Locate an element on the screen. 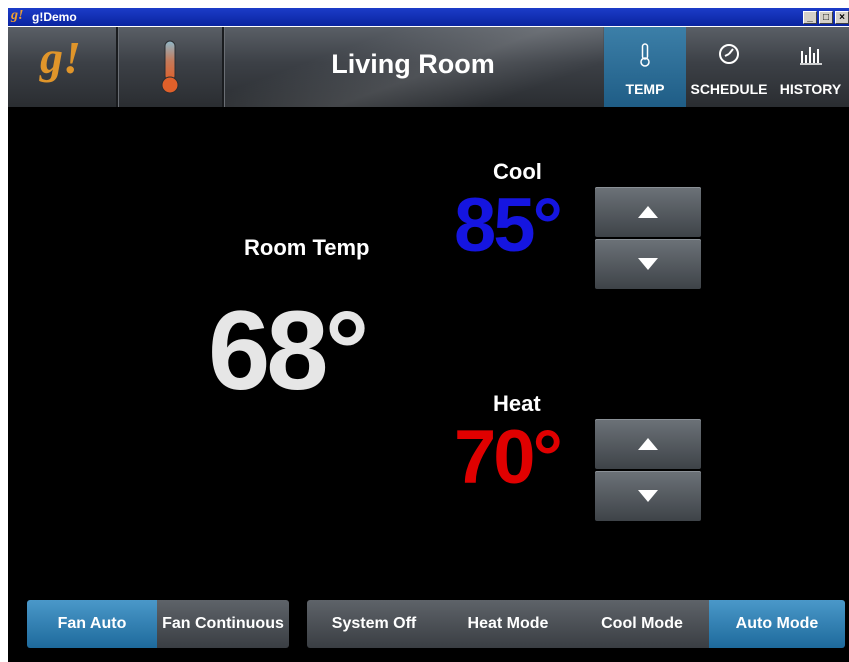 The image size is (849, 662). header-bar: g! Living Room TEMP SCHEDULE HISTORY is located at coordinates (428, 67).